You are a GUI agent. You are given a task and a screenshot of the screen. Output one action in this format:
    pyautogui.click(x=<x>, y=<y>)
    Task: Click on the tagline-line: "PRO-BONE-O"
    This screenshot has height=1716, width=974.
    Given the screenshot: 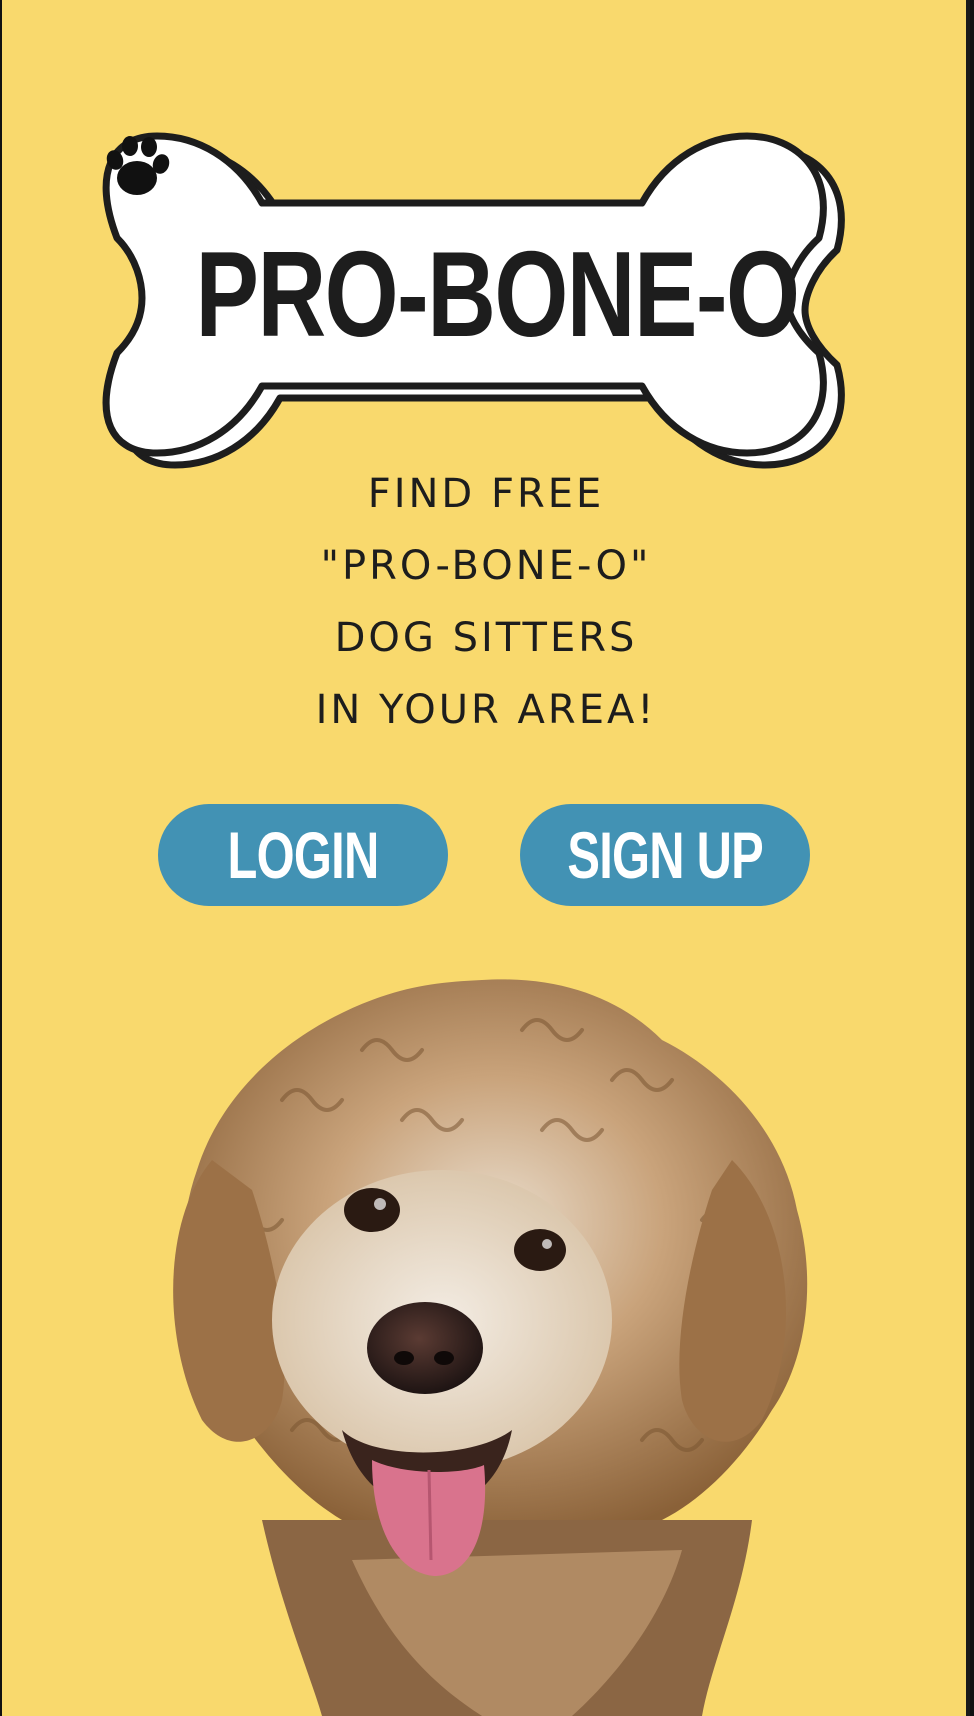 What is the action you would take?
    pyautogui.click(x=486, y=566)
    